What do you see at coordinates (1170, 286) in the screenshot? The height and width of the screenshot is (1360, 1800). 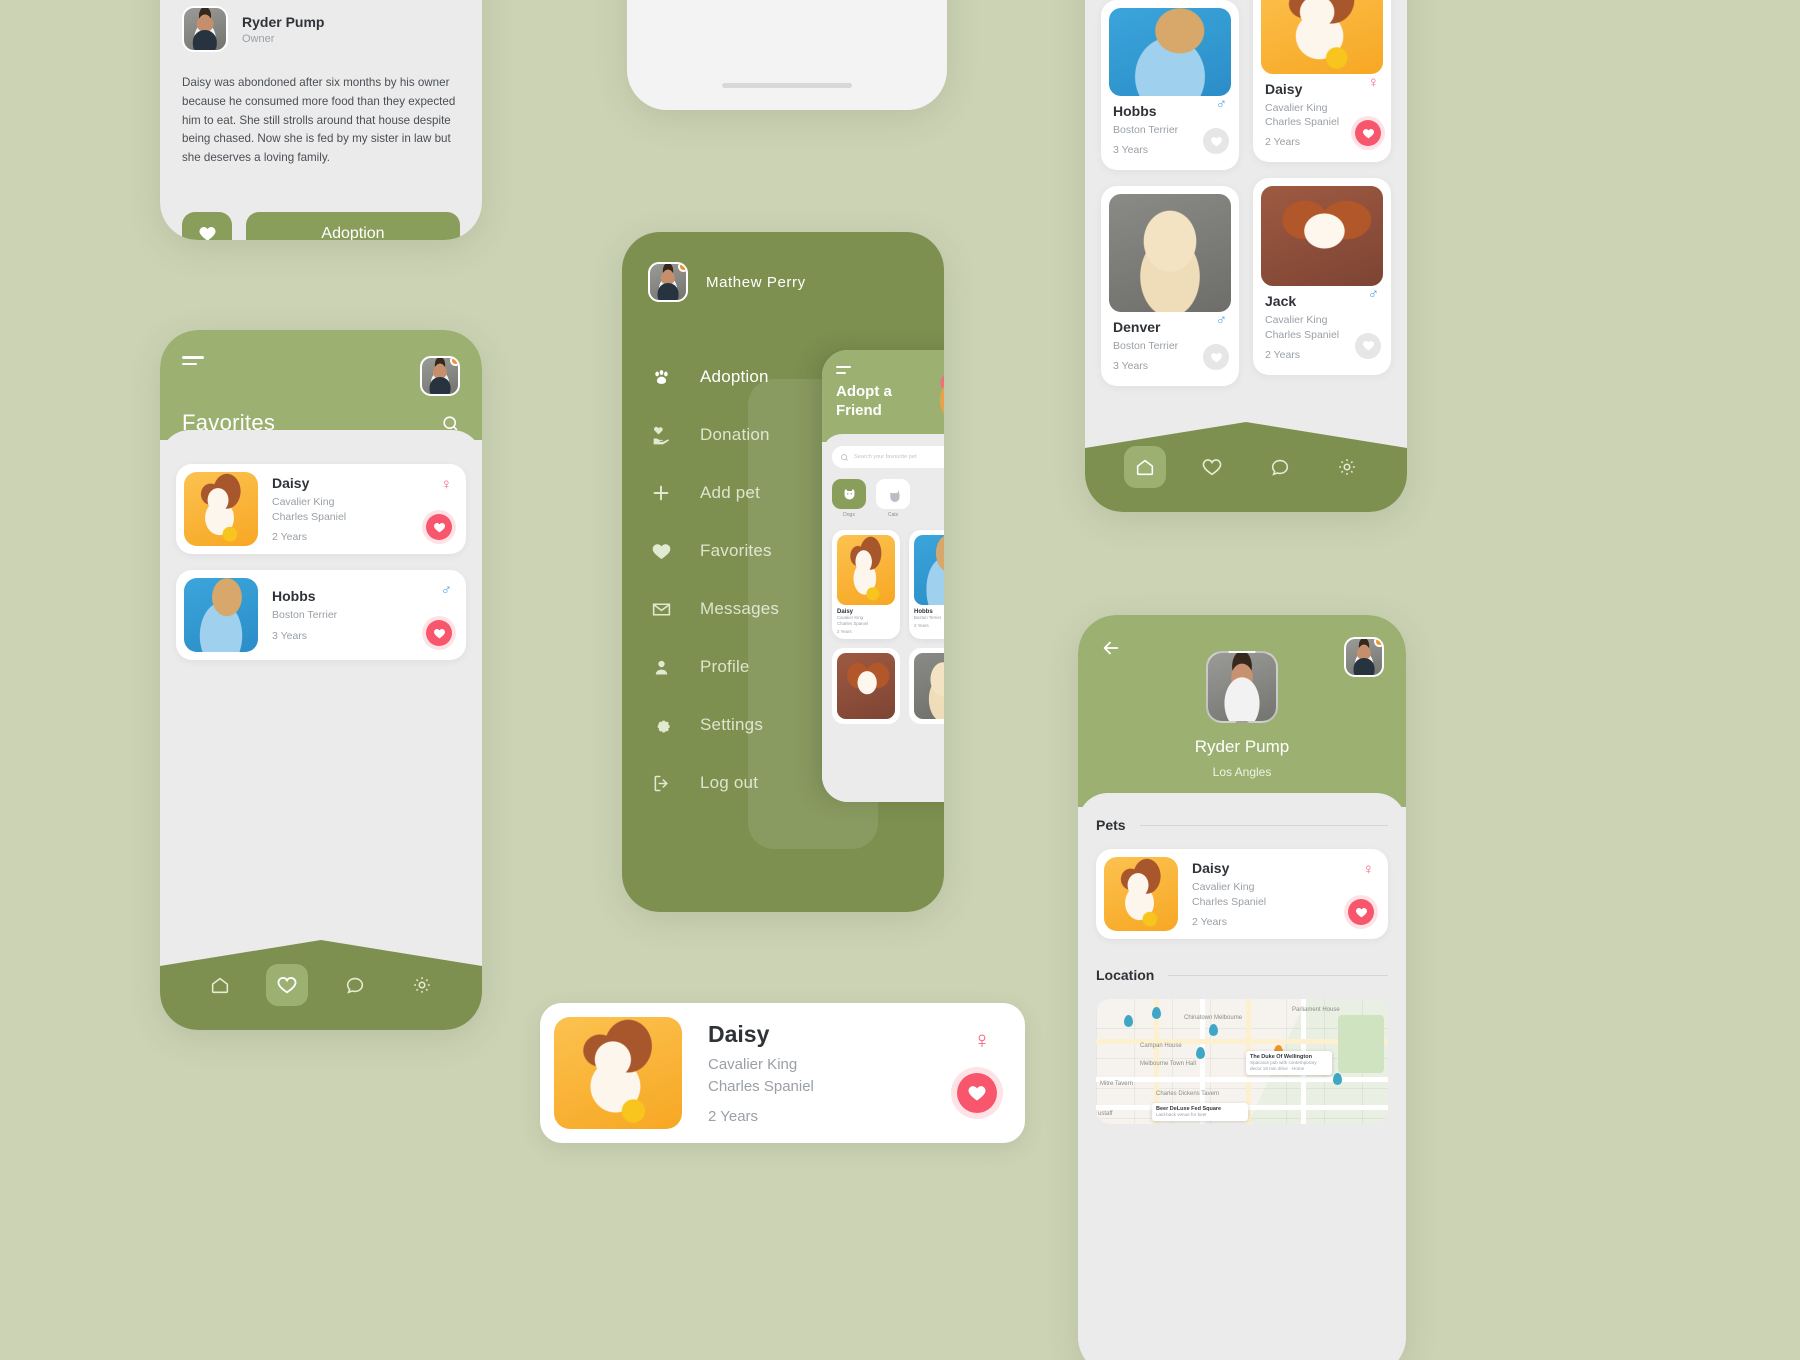 I see `pet-card: Denver Boston Terrier 3 Years ♂` at bounding box center [1170, 286].